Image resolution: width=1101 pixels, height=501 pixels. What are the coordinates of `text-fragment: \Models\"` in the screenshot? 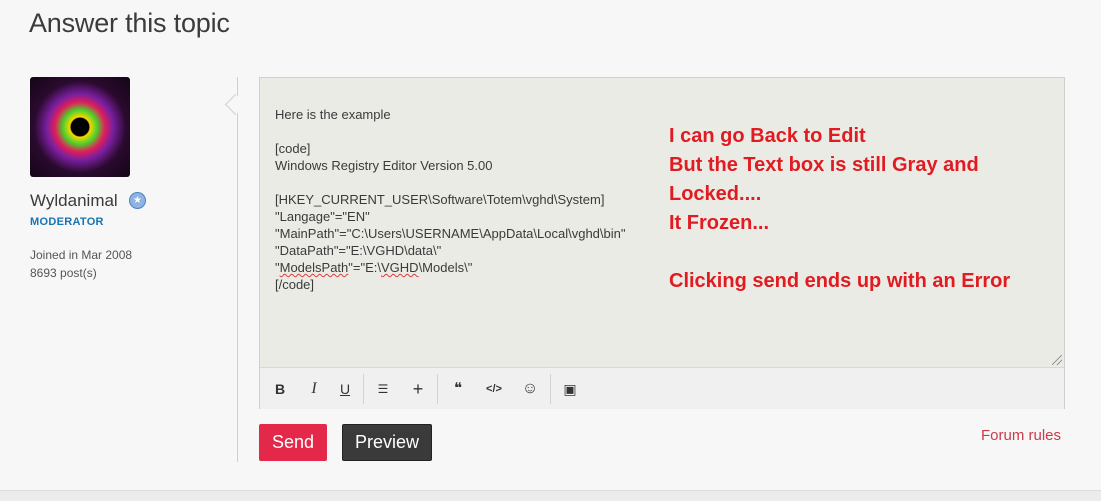 It's located at (445, 267).